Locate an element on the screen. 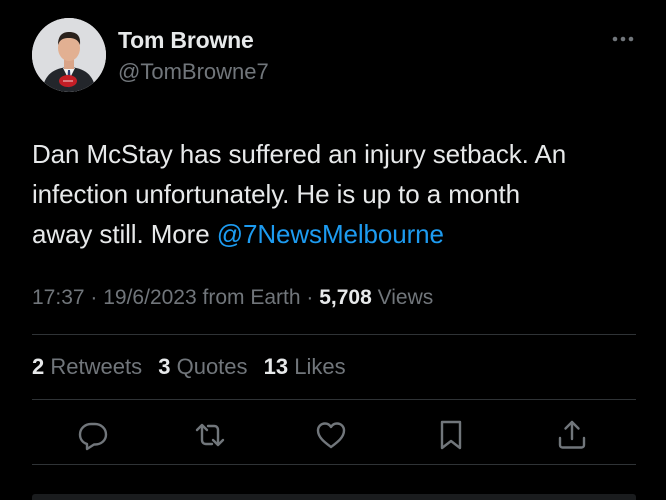  tweet-text-segment: away still. More is located at coordinates (124, 234).